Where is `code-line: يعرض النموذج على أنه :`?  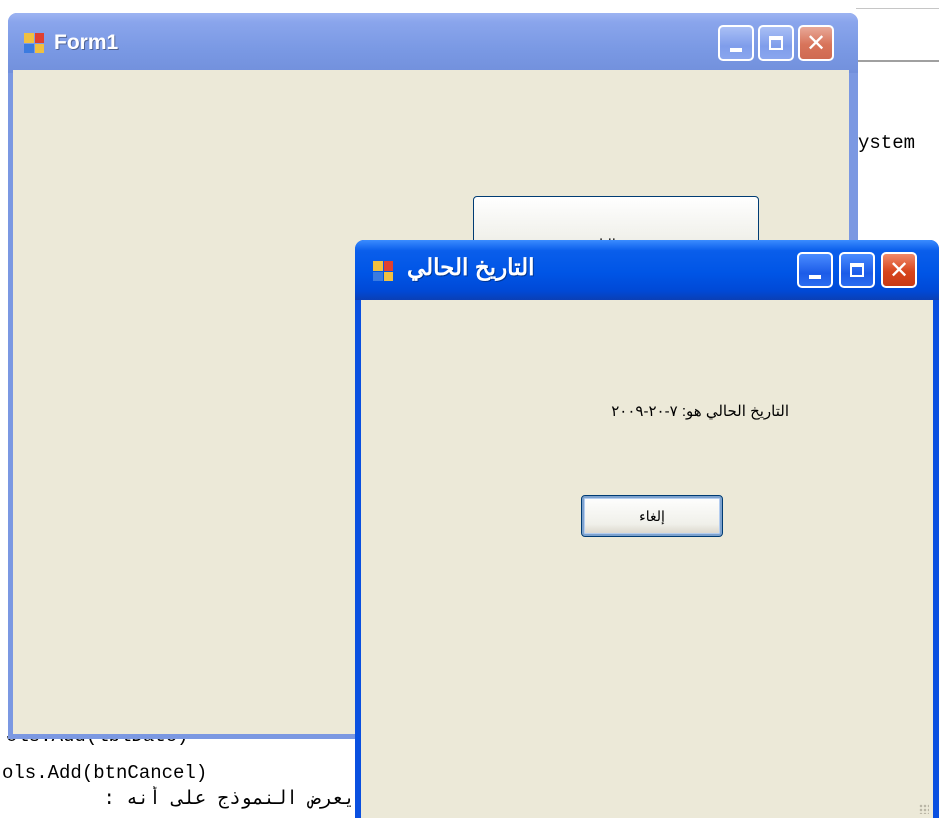
code-line: يعرض النموذج على أنه : is located at coordinates (229, 799).